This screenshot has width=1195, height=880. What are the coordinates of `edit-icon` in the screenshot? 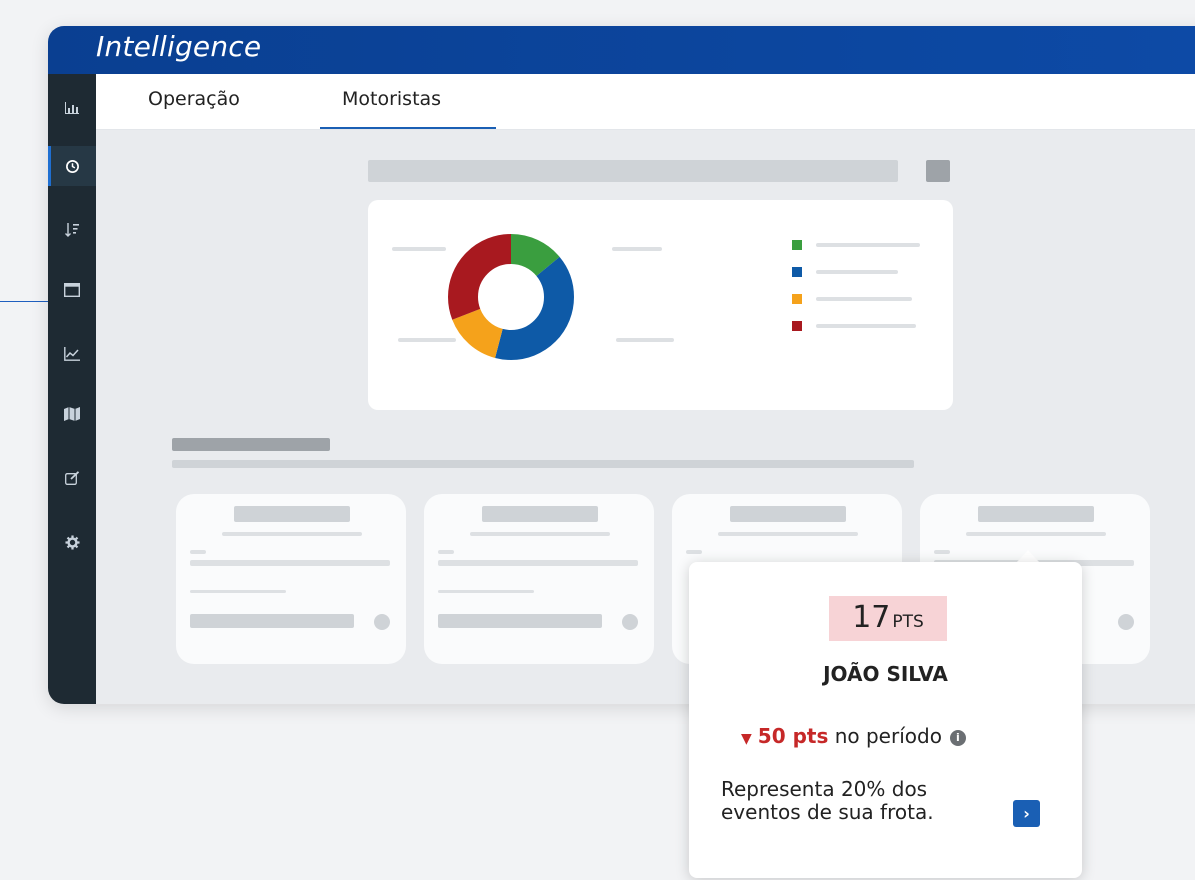 It's located at (72, 478).